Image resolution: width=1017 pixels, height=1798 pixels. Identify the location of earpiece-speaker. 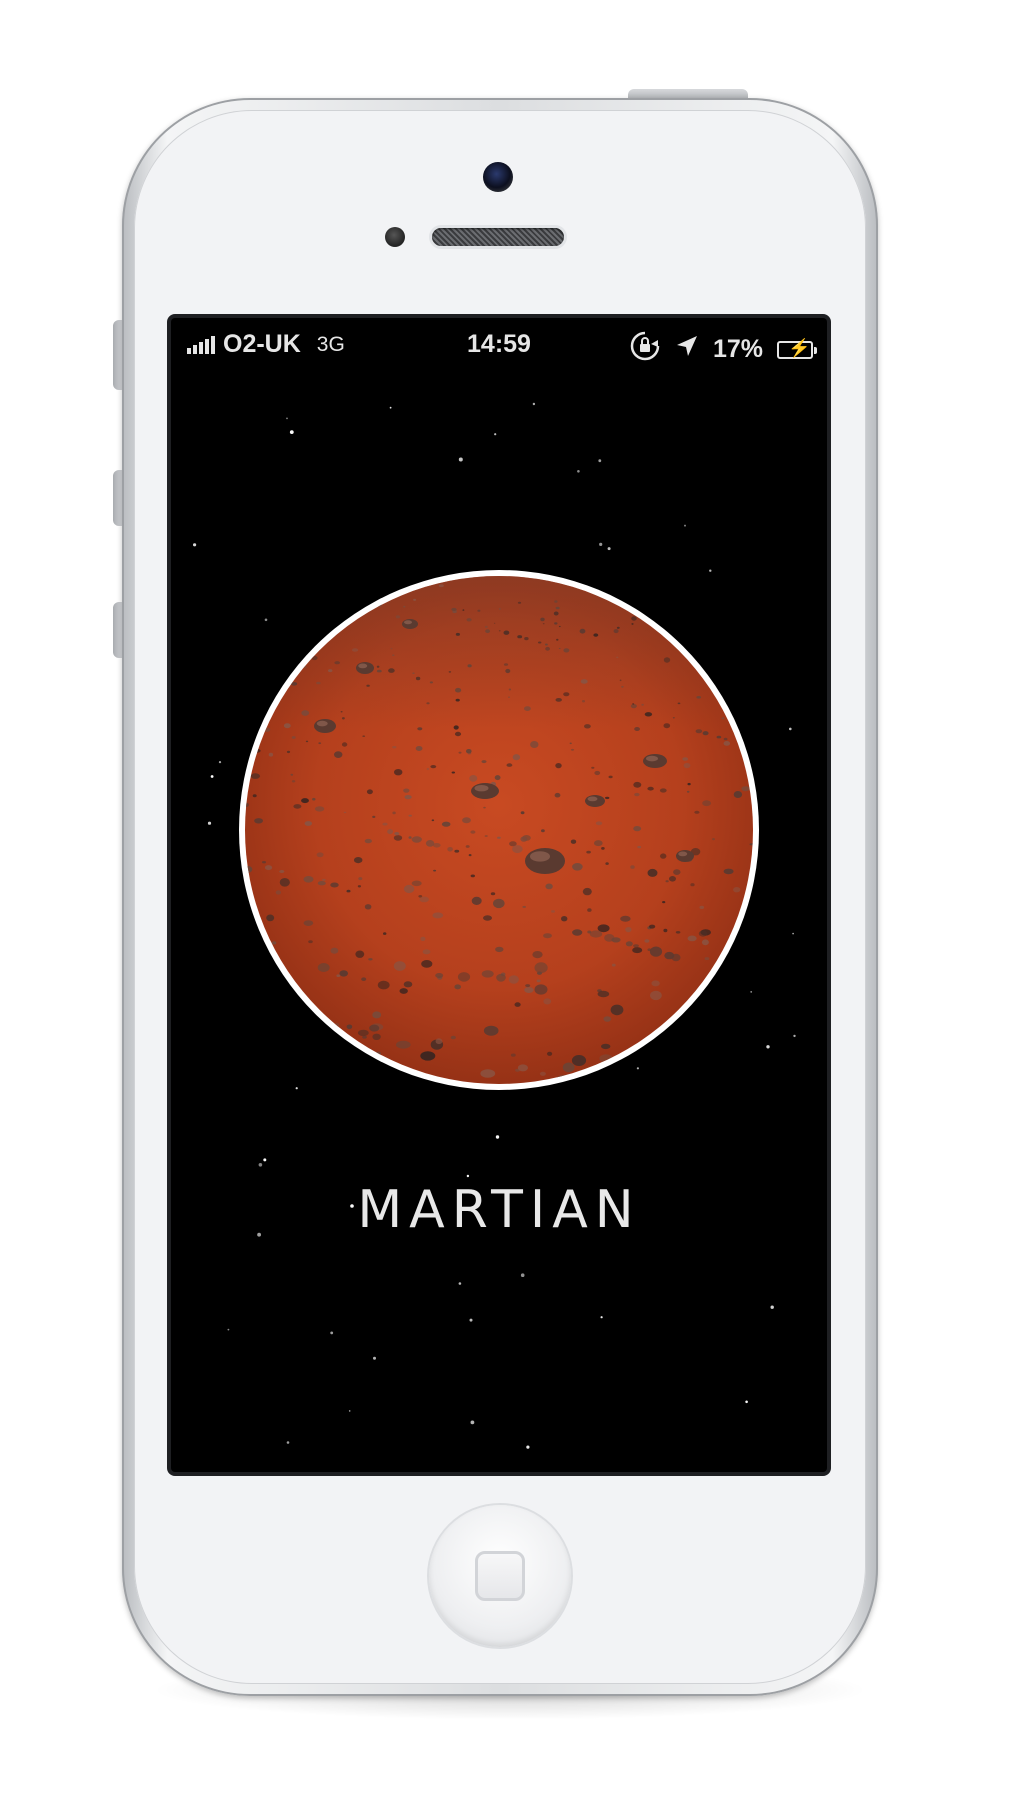
(498, 237).